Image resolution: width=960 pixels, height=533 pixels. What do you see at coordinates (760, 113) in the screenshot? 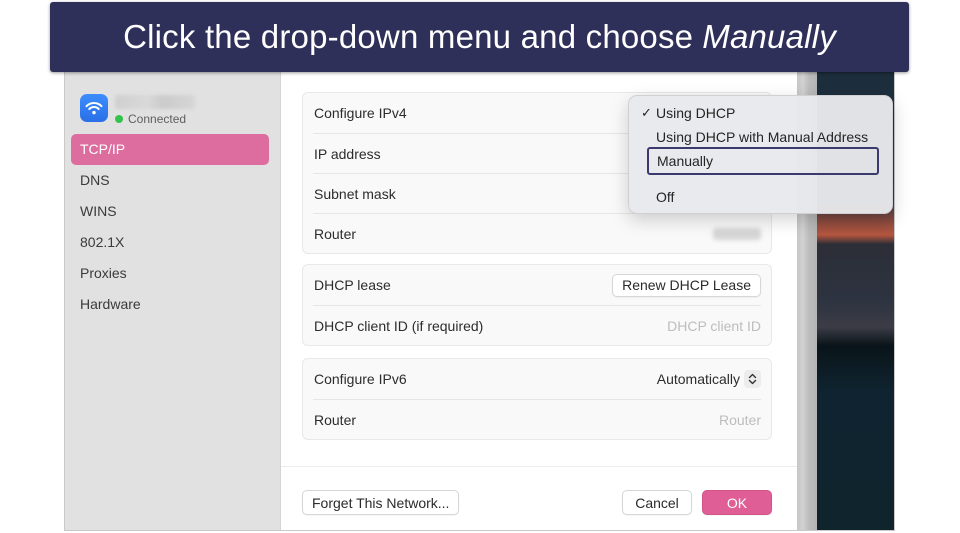
I see `menu-item-using-dhcp: ✓ Using DHCP` at bounding box center [760, 113].